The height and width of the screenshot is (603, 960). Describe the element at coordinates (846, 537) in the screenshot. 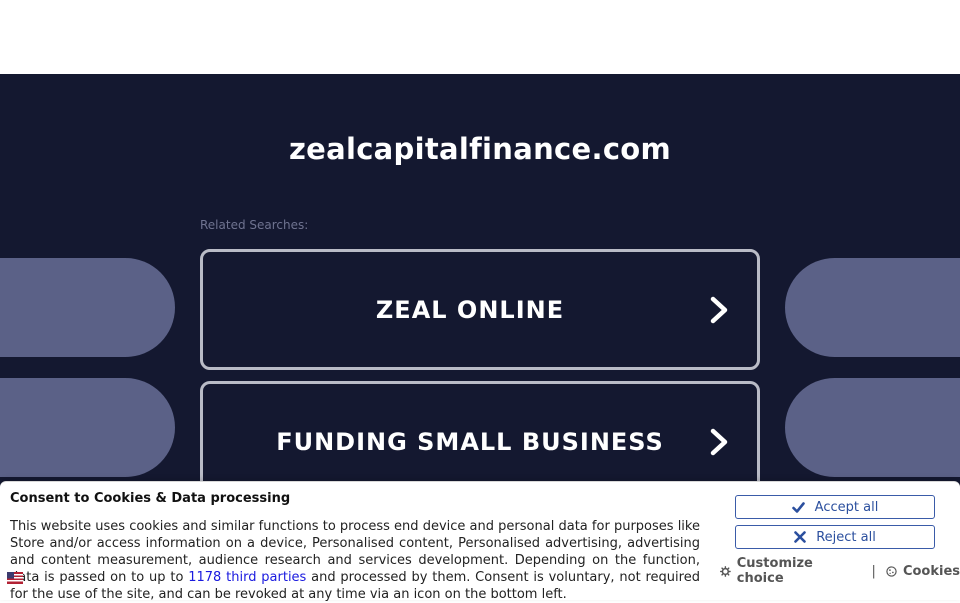

I see `reject-all-label: Reject all` at that location.